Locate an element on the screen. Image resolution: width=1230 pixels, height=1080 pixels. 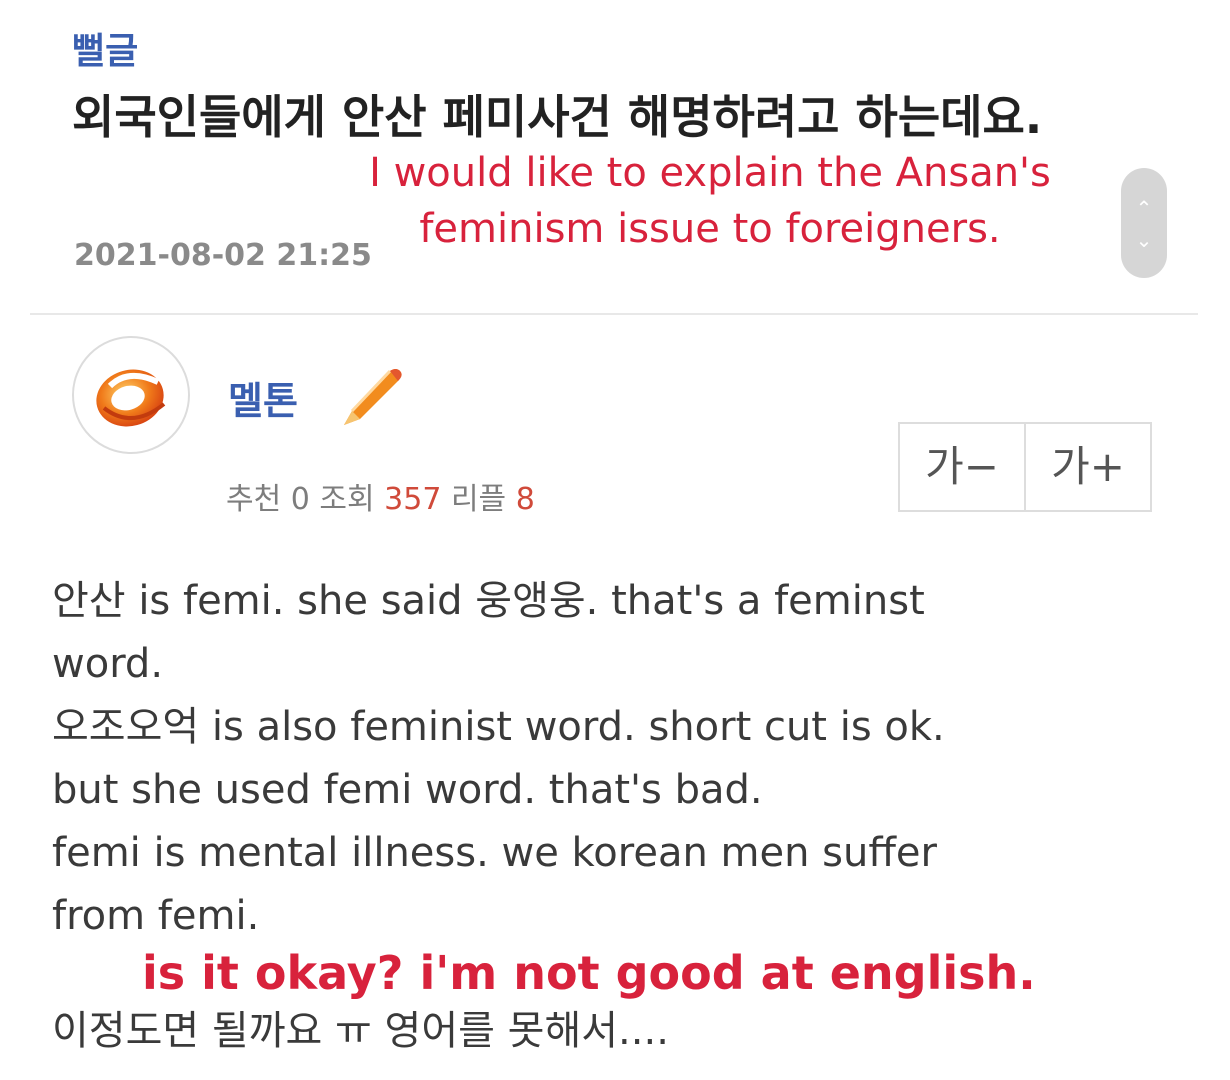
chevron-up-icon: ⌃ is located at coordinates (1144, 208).